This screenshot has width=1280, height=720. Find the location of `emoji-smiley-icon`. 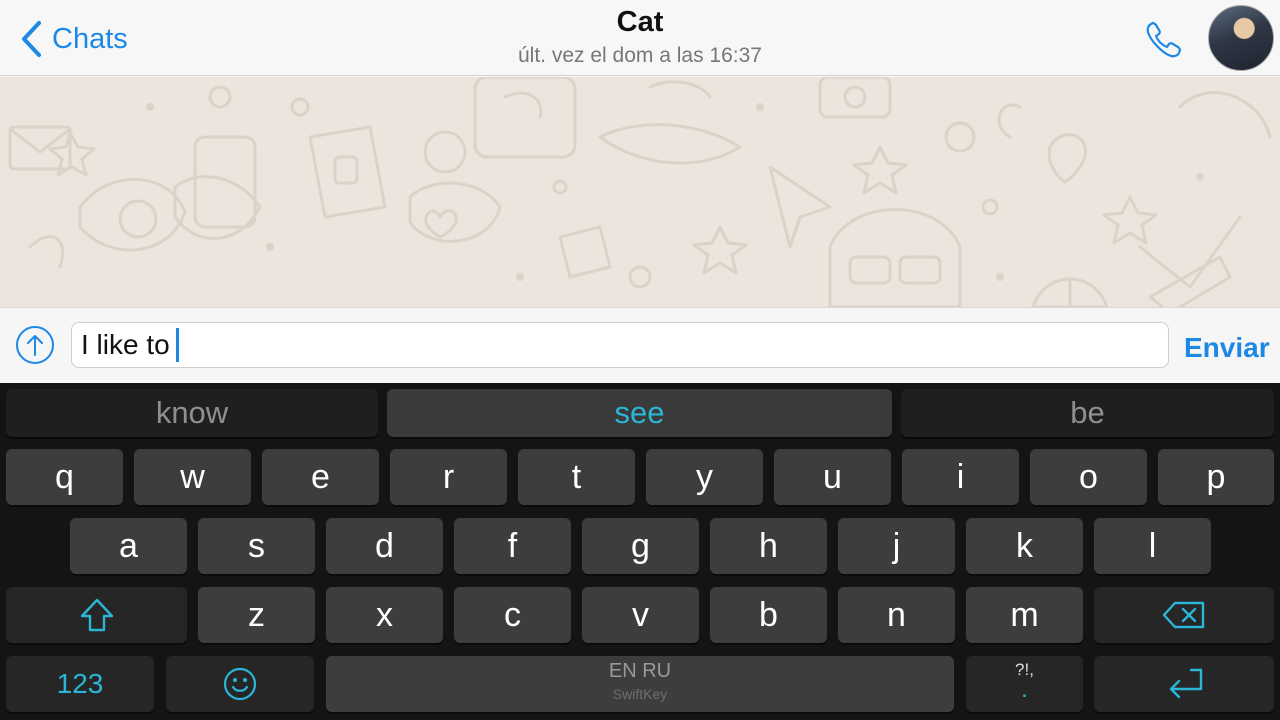

emoji-smiley-icon is located at coordinates (240, 684).